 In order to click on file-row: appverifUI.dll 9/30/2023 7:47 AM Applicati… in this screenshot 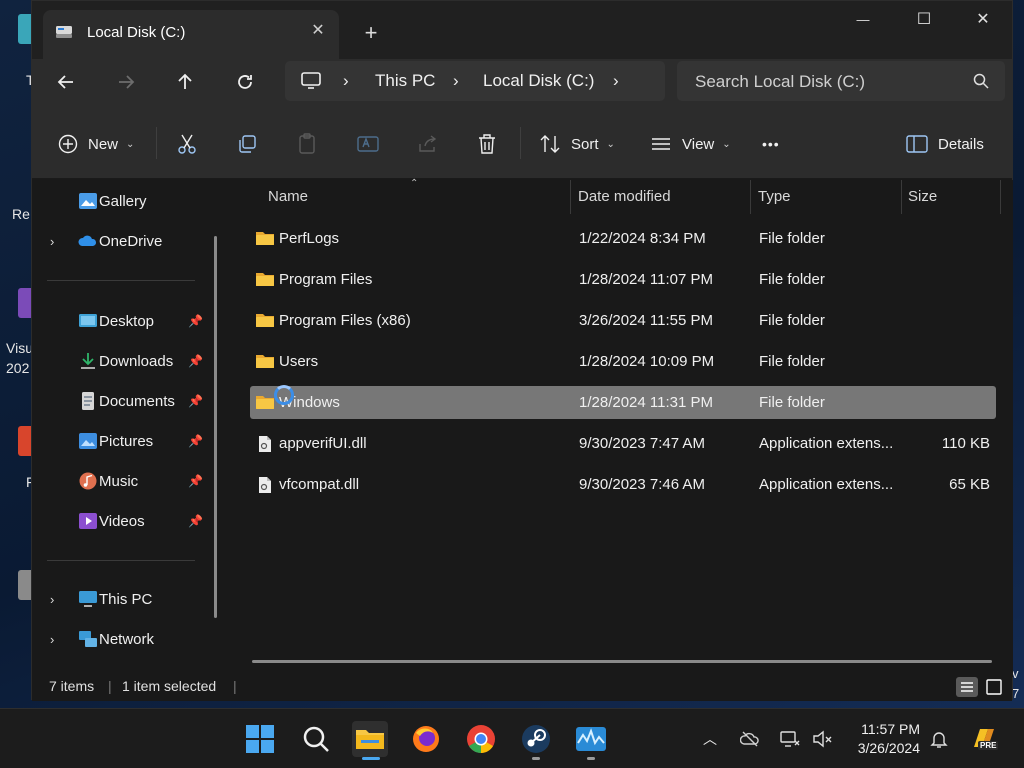, I will do `click(623, 443)`.